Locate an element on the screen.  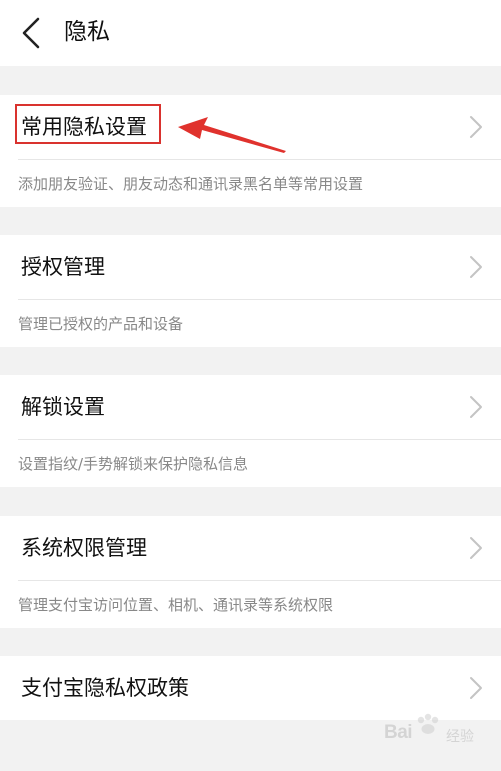
menu-item-label: 授权管理 is located at coordinates (63, 267).